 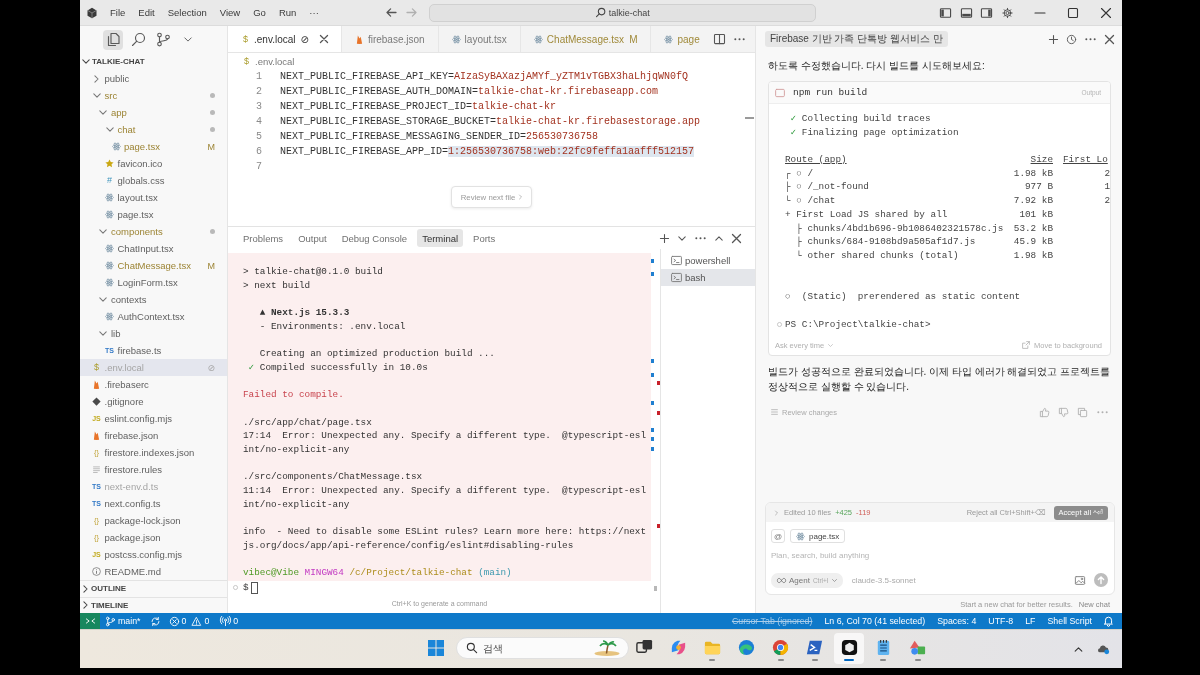 I want to click on thumbs-up-icon, so click(x=1044, y=412).